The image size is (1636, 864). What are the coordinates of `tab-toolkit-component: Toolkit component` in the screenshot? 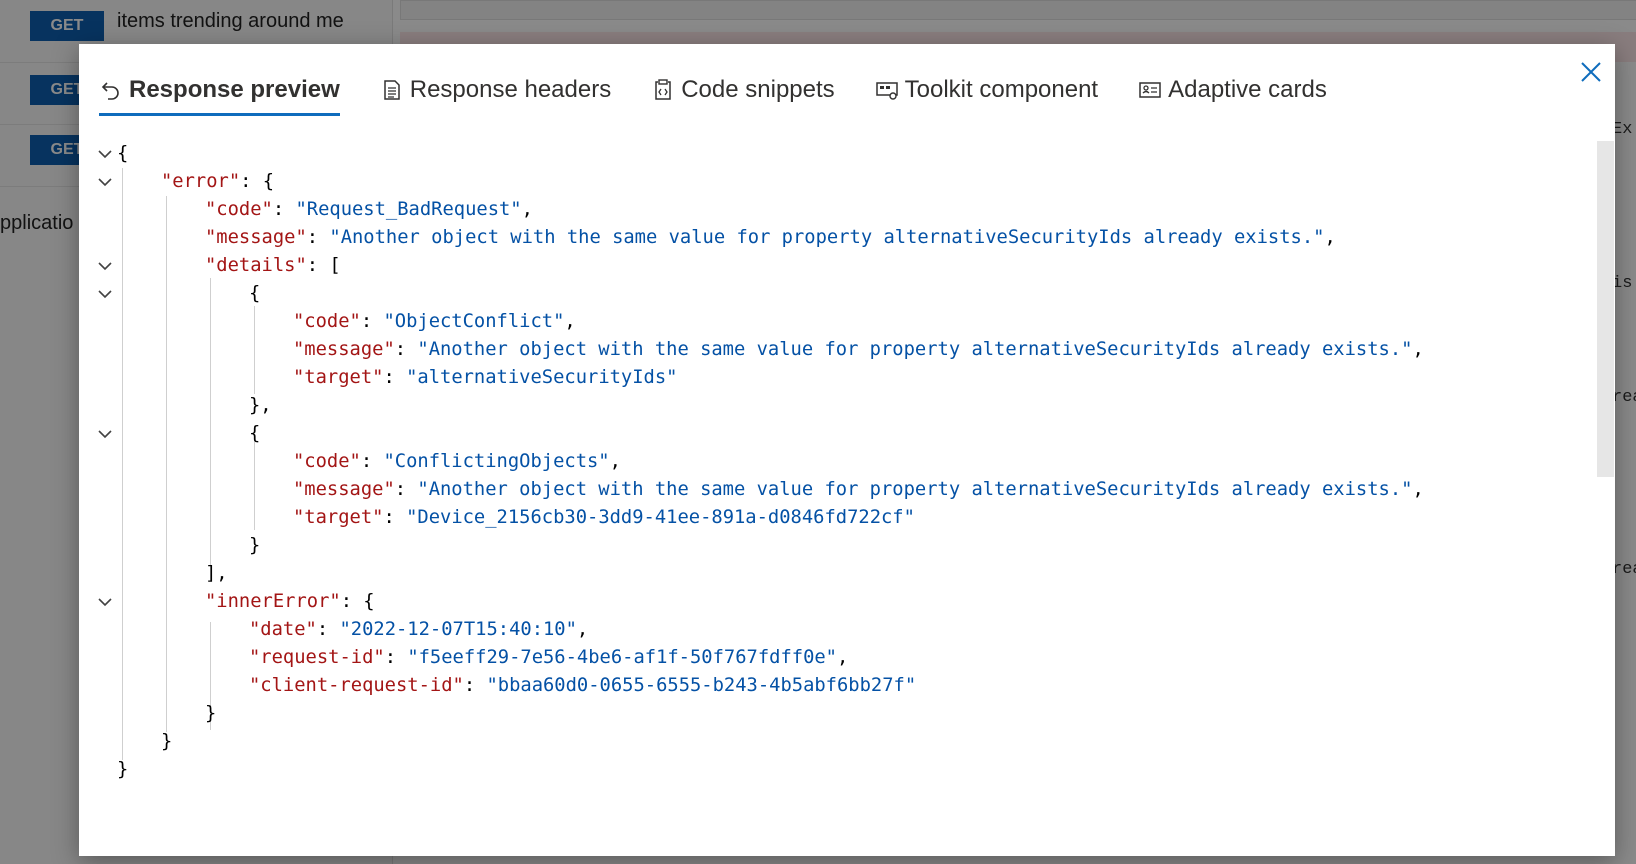 It's located at (986, 90).